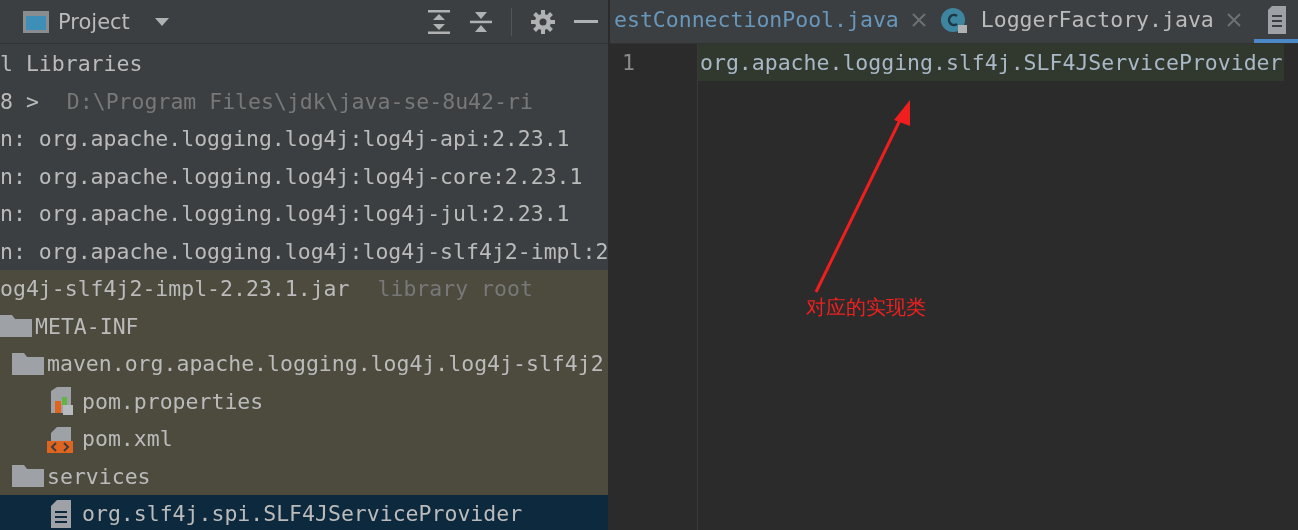 The image size is (1298, 530). I want to click on expand-all-icon, so click(439, 21).